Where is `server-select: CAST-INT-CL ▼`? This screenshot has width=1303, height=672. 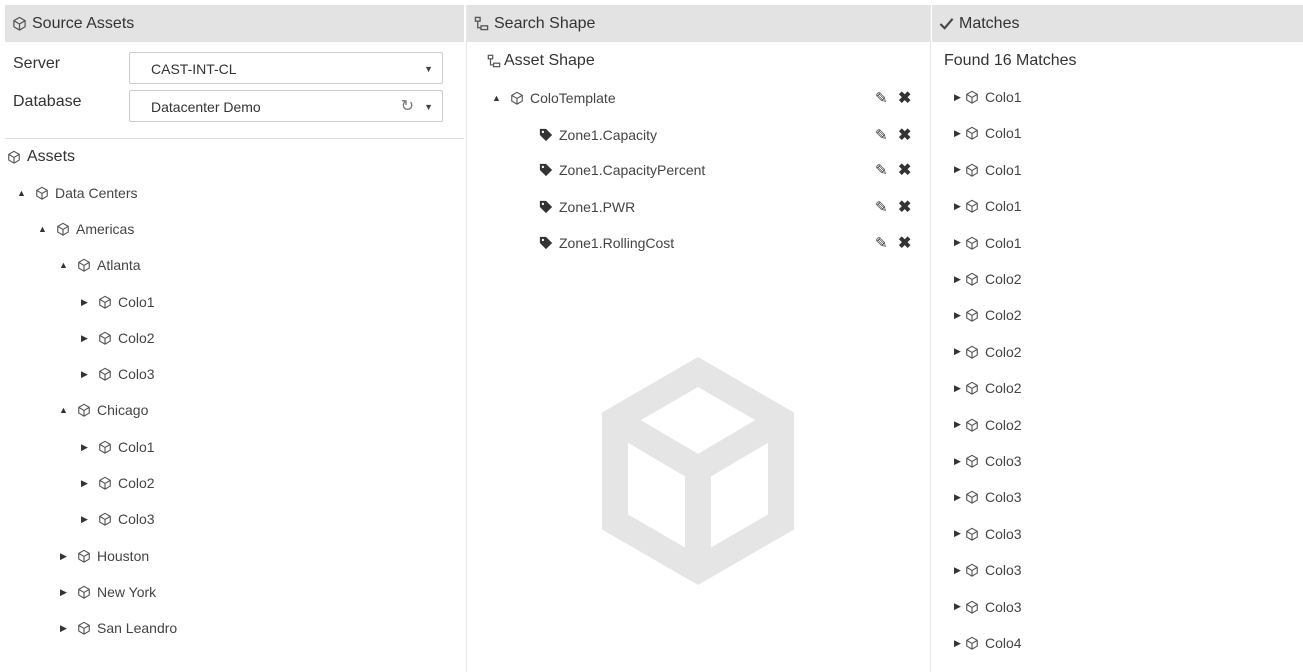
server-select: CAST-INT-CL ▼ is located at coordinates (286, 68).